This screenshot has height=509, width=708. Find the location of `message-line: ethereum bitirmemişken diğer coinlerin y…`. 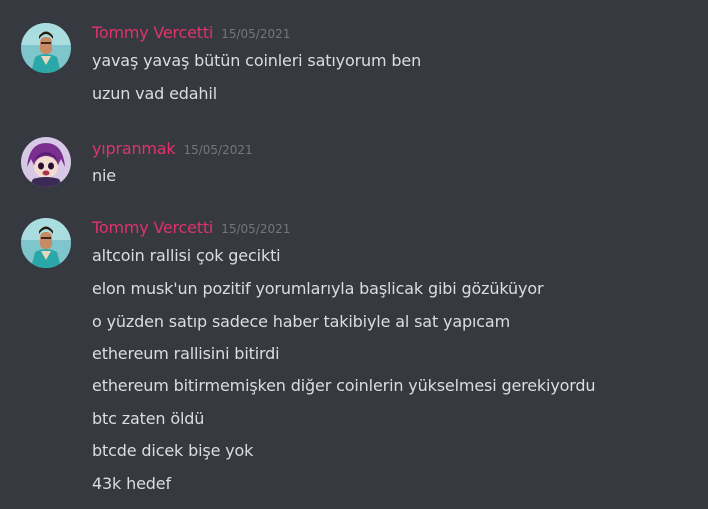

message-line: ethereum bitirmemişken diğer coinlerin y… is located at coordinates (344, 385).